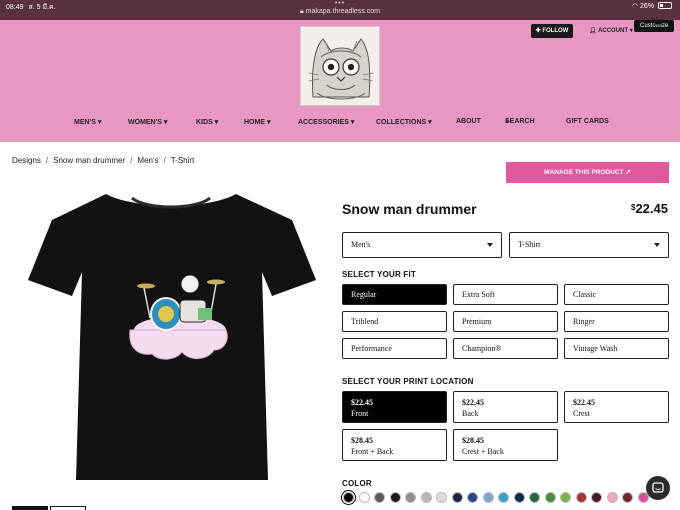 This screenshot has height=510, width=680. I want to click on url-text: 🔒︎ makapa.threadless.com, so click(340, 11).